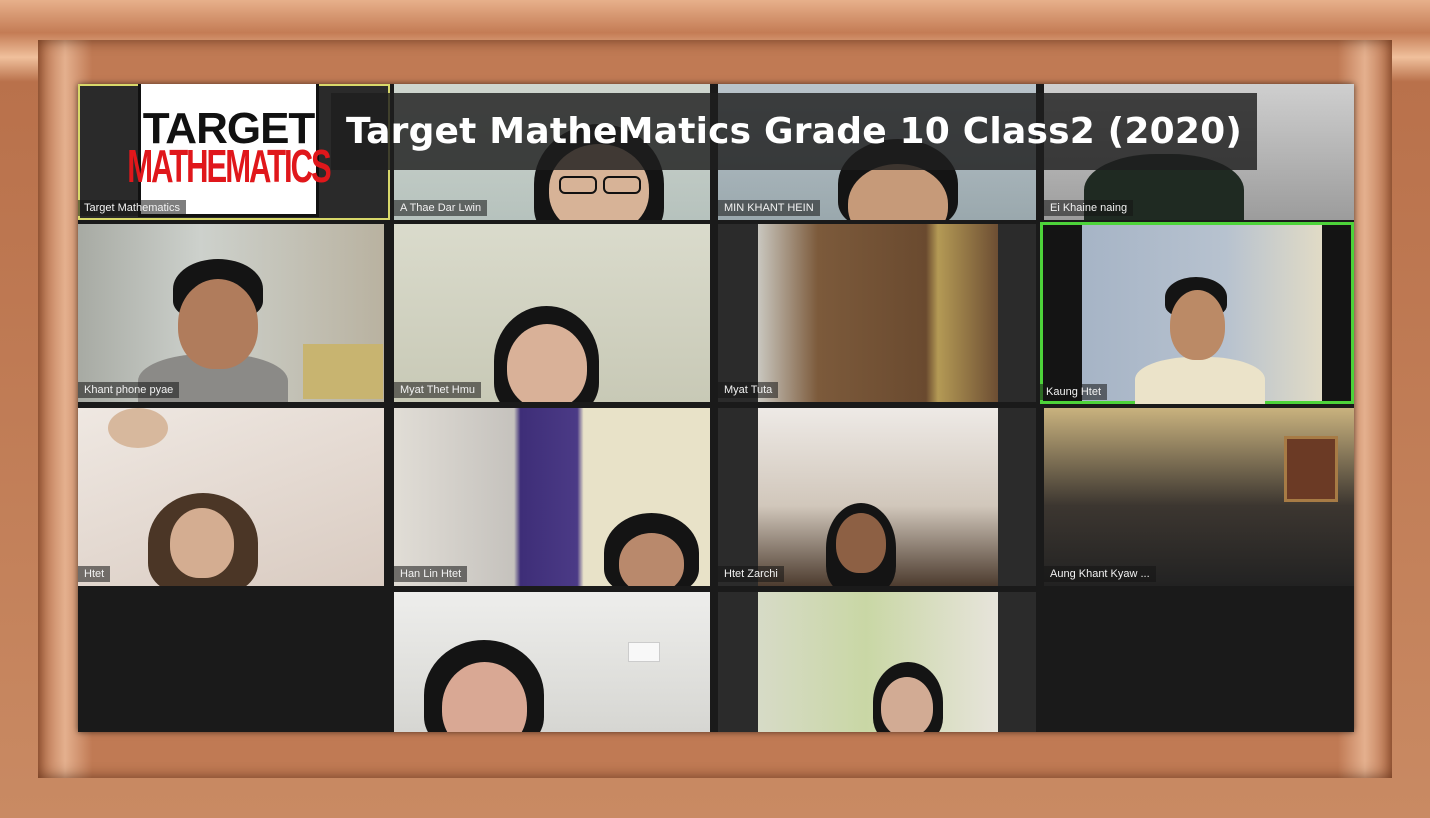  What do you see at coordinates (1200, 380) in the screenshot?
I see `body-shape` at bounding box center [1200, 380].